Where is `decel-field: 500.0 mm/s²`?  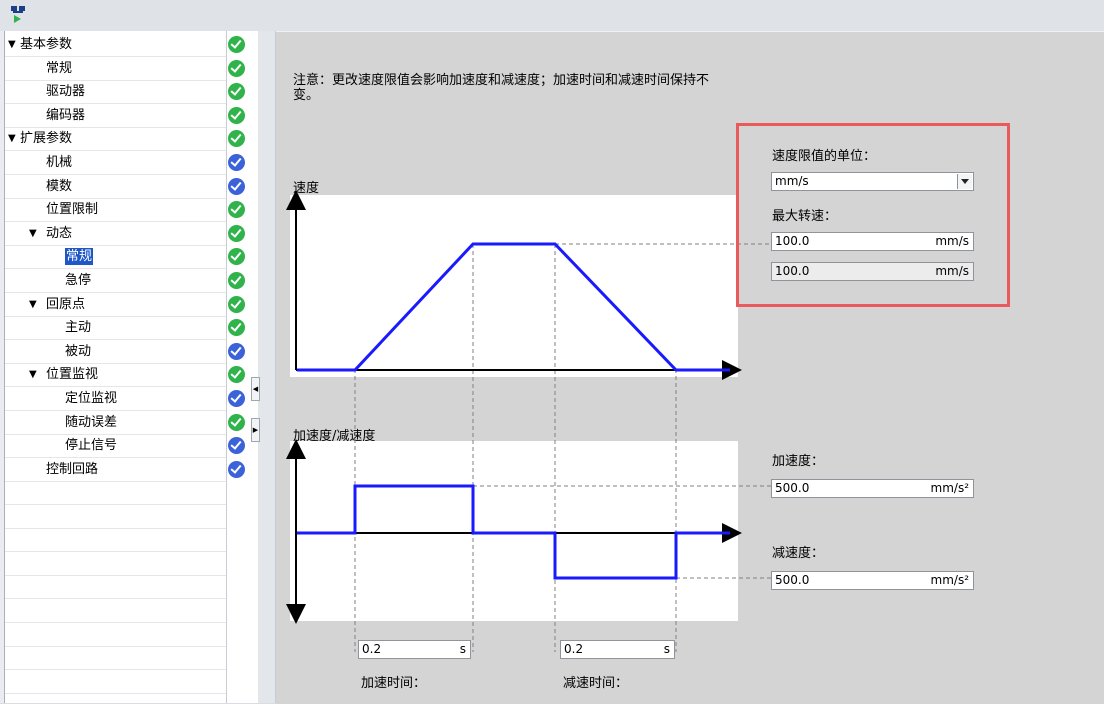
decel-field: 500.0 mm/s² is located at coordinates (872, 580).